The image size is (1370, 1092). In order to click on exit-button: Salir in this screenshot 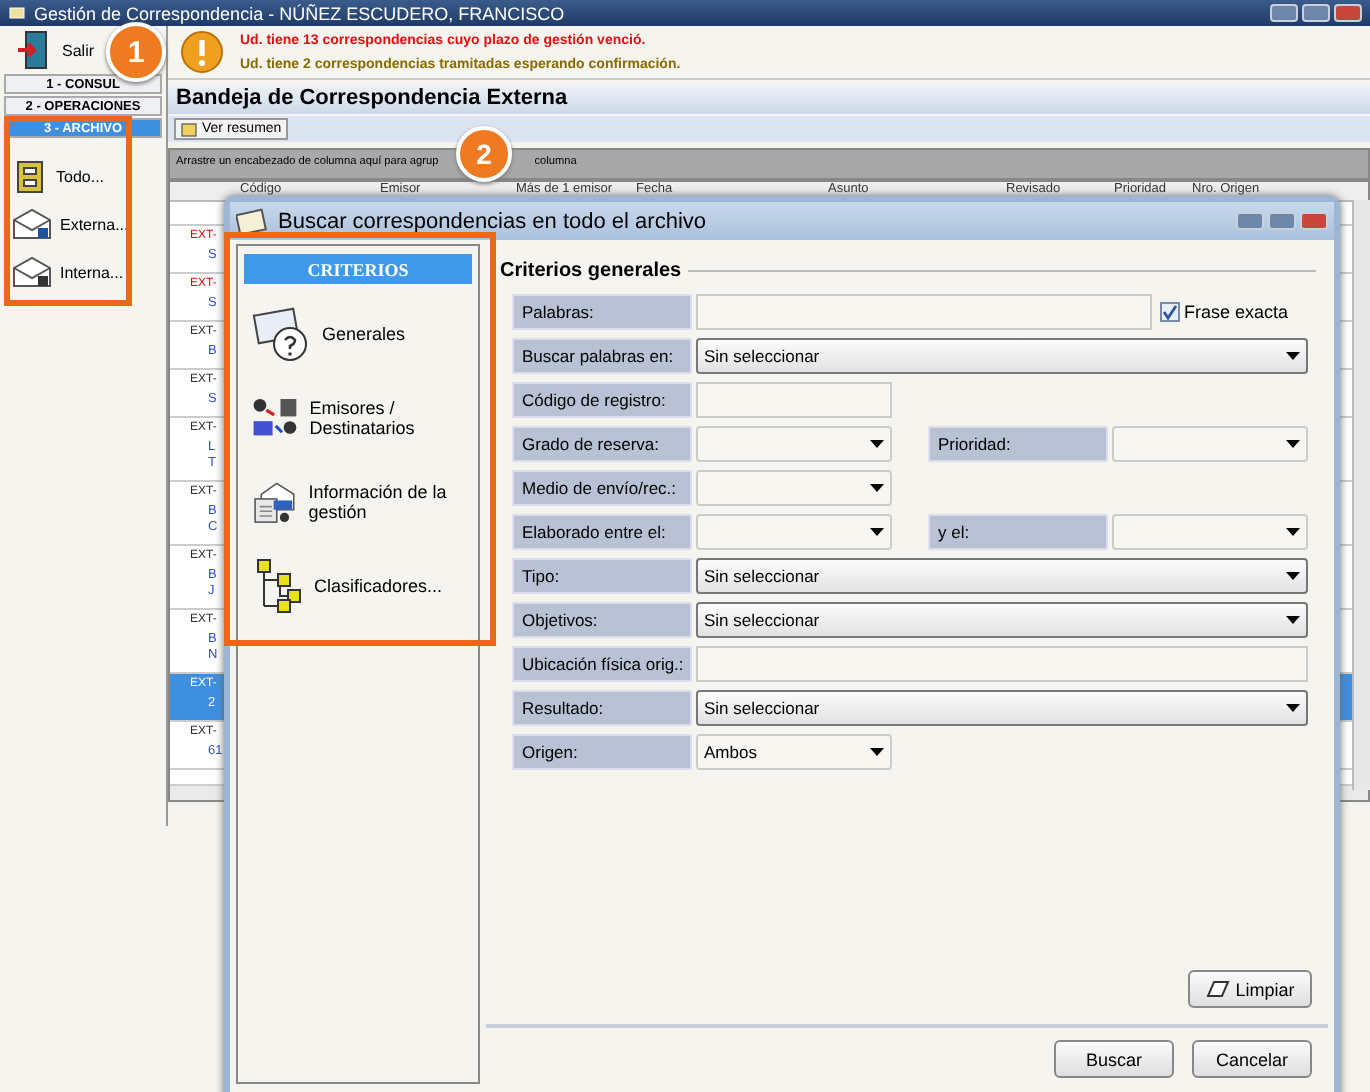, I will do `click(47, 50)`.